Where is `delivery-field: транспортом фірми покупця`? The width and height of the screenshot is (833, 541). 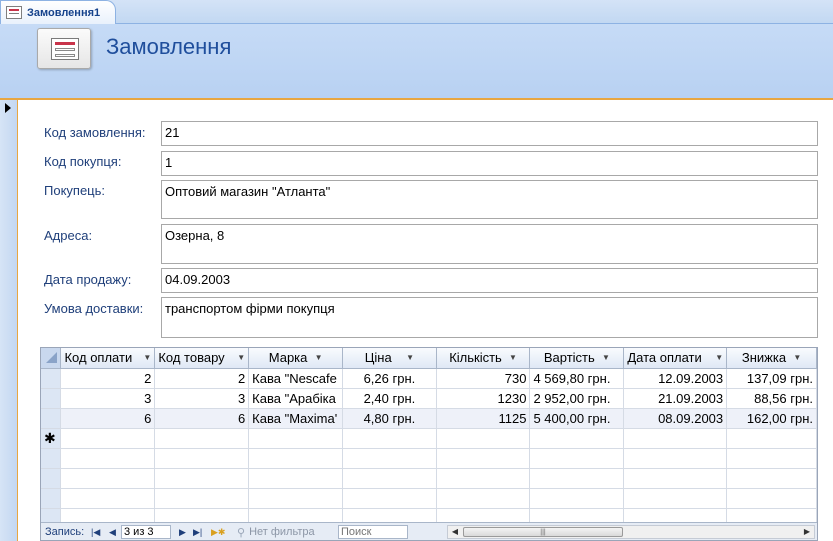
delivery-field: транспортом фірми покупця is located at coordinates (489, 317).